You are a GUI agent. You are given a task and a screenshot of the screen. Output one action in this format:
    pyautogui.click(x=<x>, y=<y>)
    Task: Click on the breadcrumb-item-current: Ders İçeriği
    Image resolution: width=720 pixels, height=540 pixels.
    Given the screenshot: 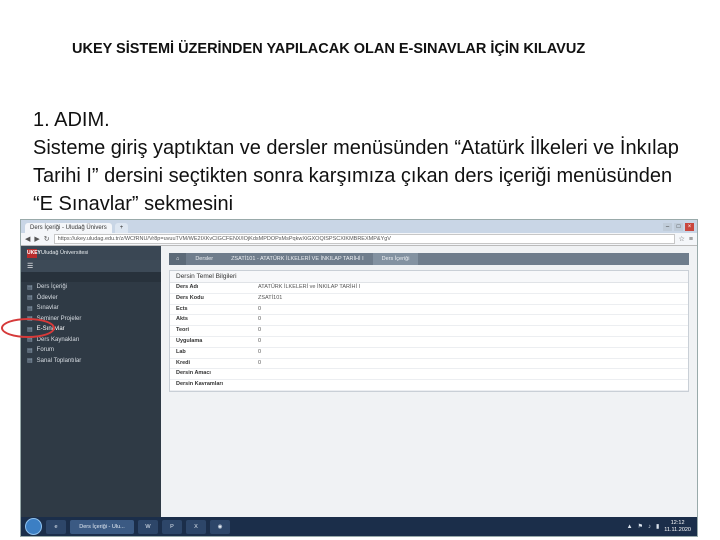 What is the action you would take?
    pyautogui.click(x=395, y=259)
    